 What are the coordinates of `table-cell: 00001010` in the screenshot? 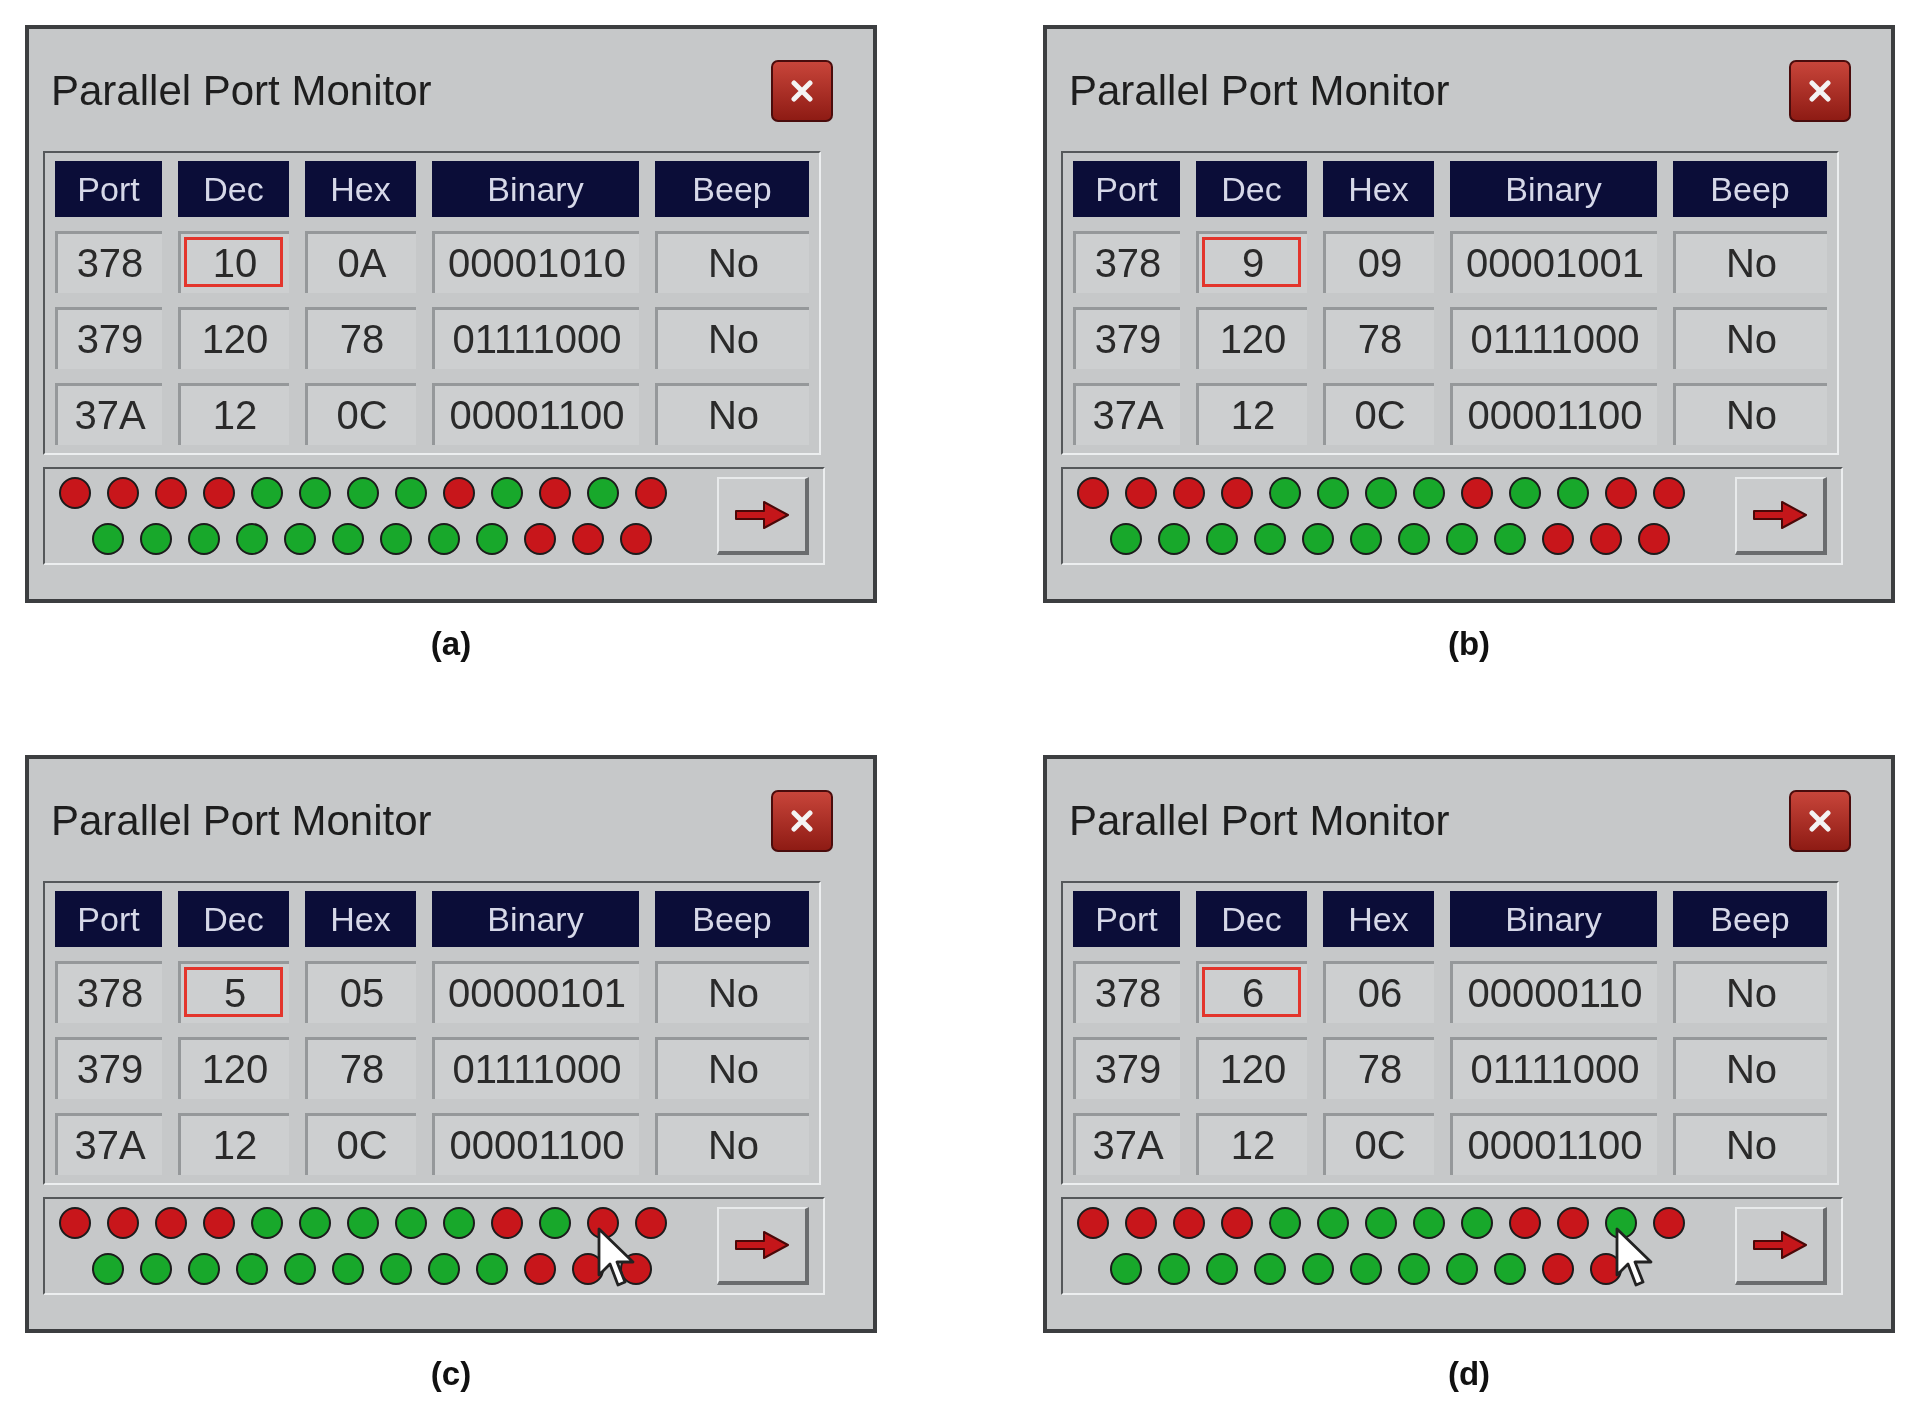 It's located at (535, 262).